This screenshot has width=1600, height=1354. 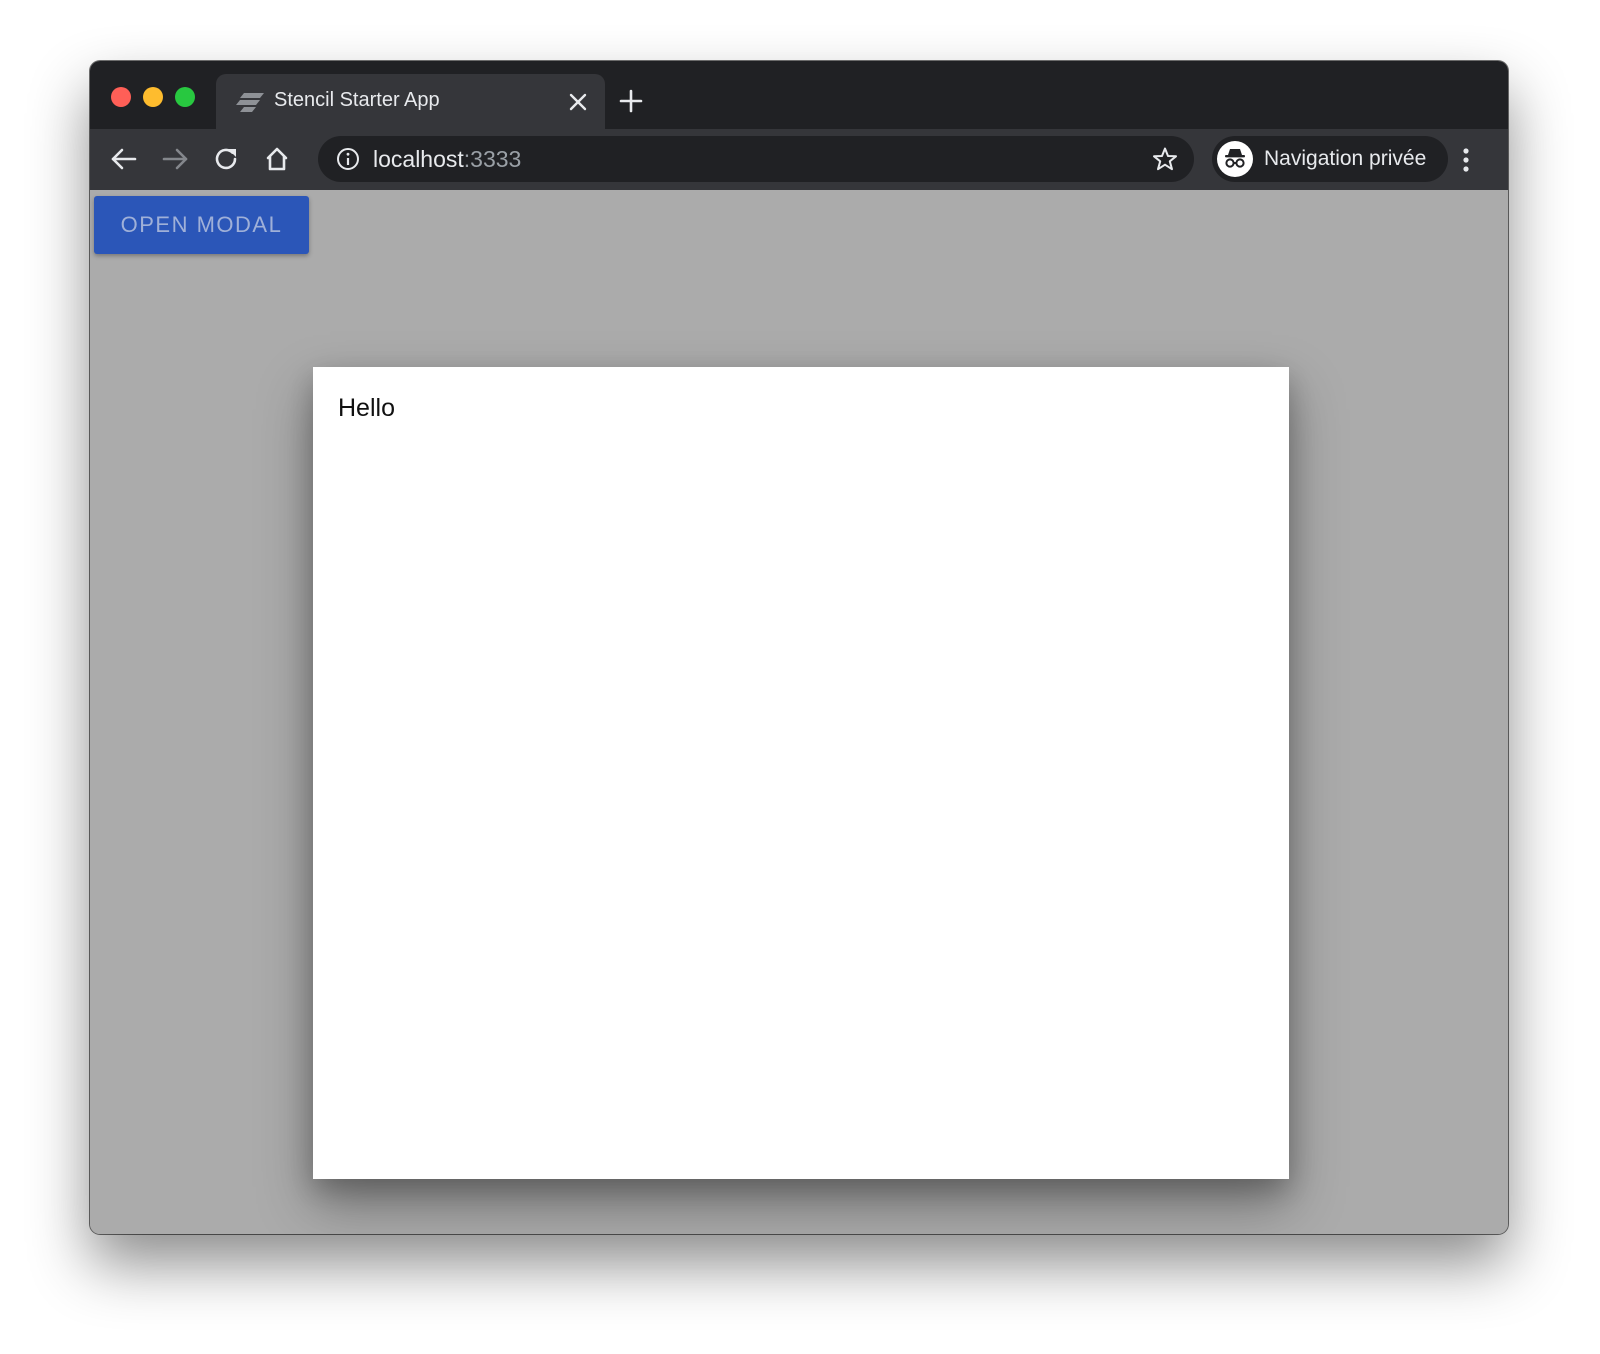 I want to click on browser-toolbar: localhost:3333 Navigation privée, so click(x=799, y=159).